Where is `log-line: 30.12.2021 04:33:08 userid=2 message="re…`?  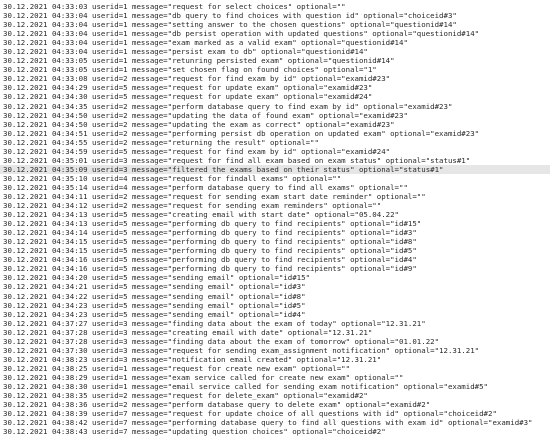
log-line: 30.12.2021 04:33:08 userid=2 message="re… is located at coordinates (197, 79).